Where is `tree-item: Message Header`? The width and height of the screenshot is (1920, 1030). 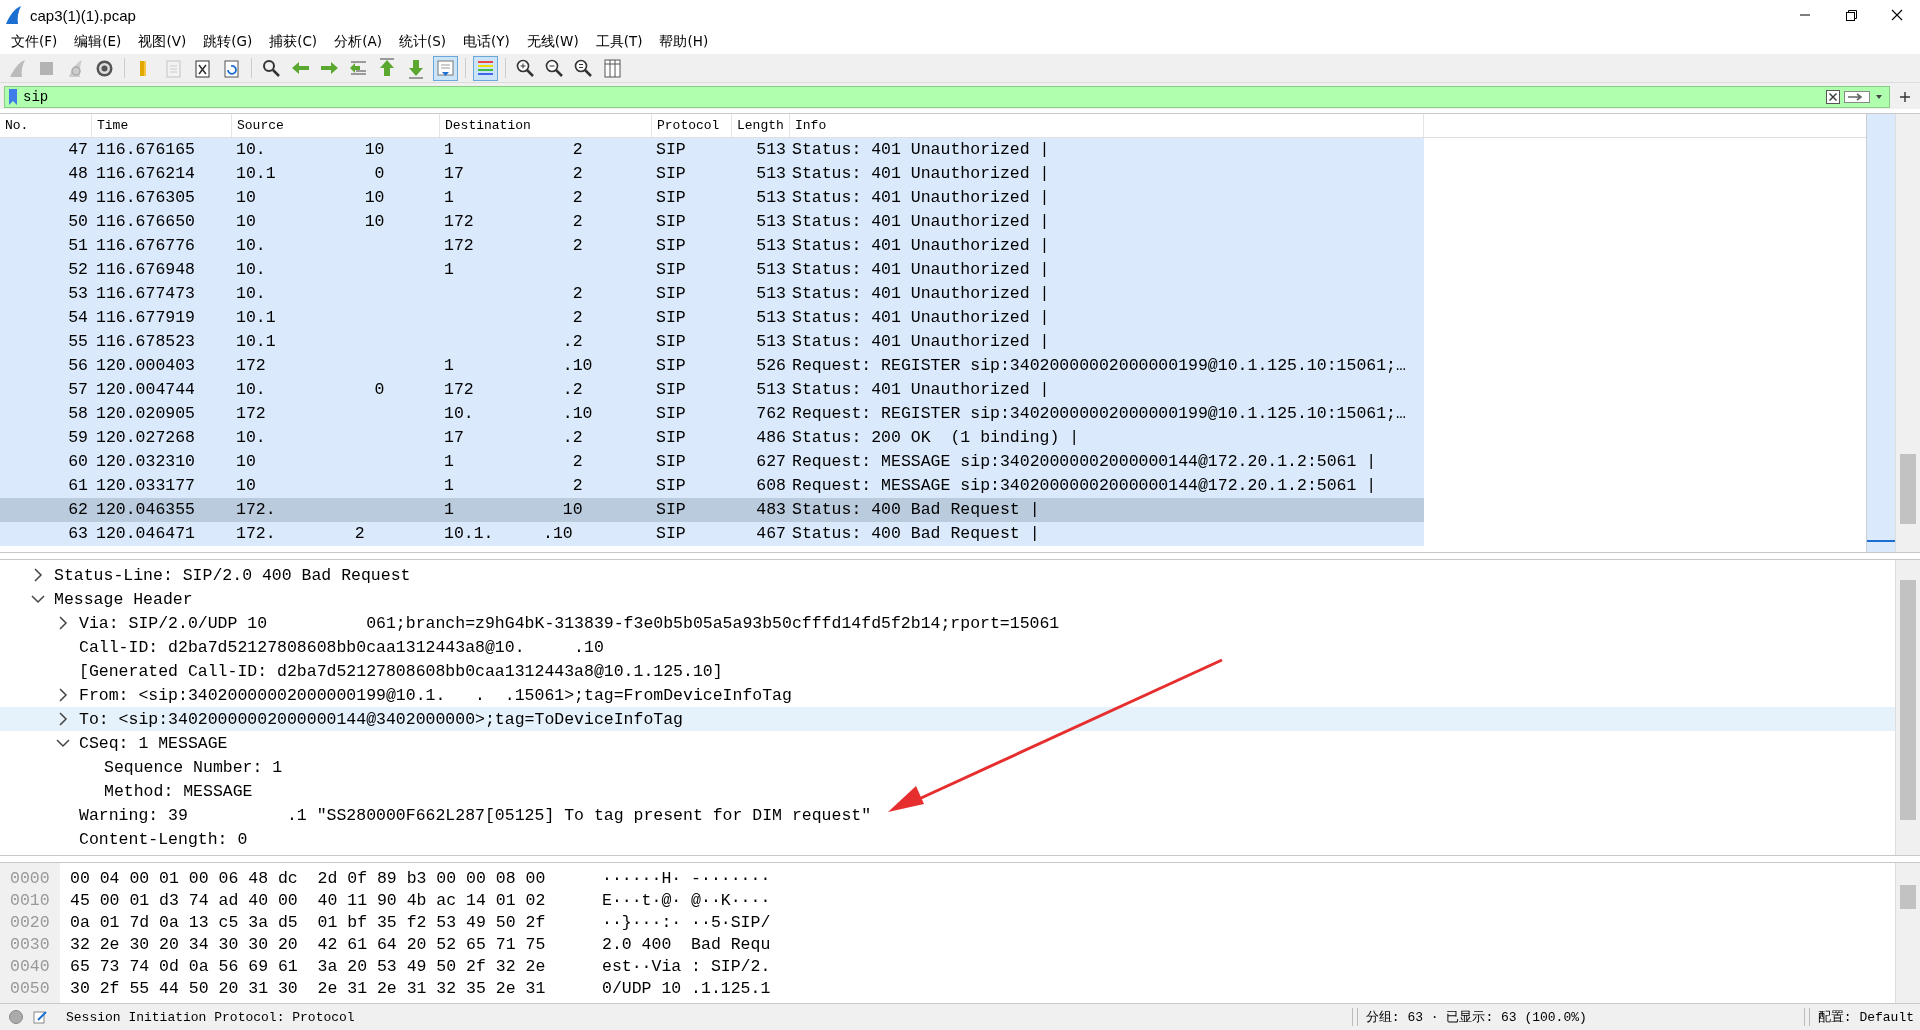 tree-item: Message Header is located at coordinates (123, 599).